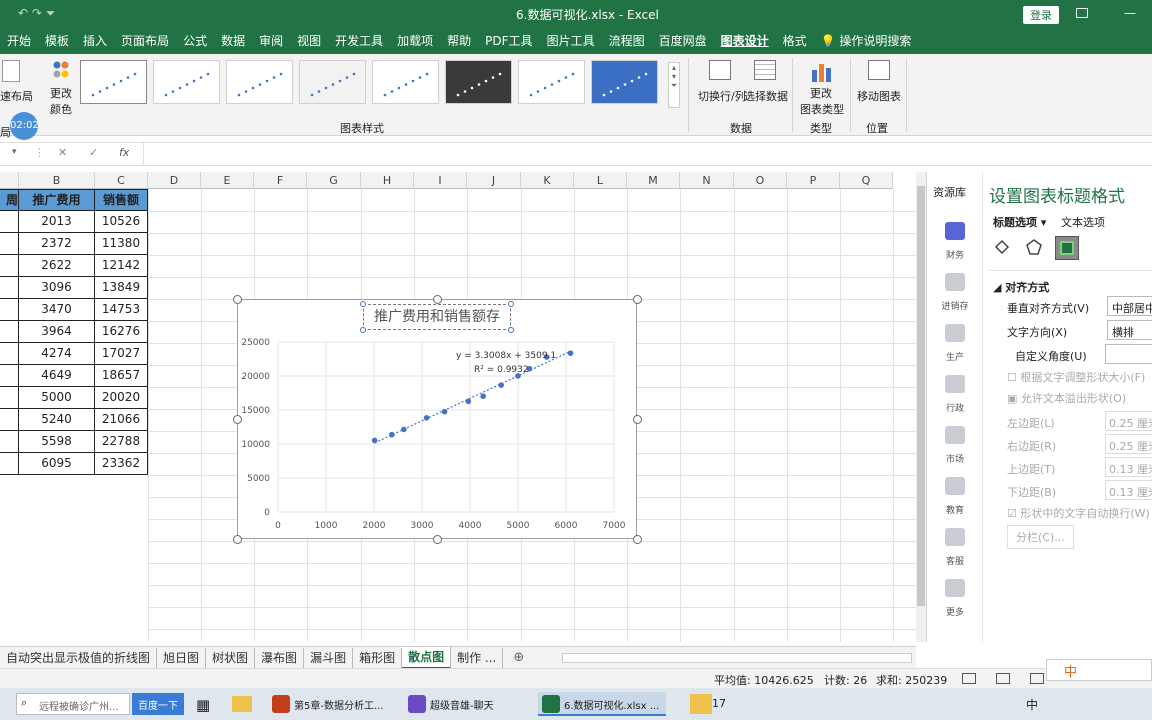 This screenshot has height=720, width=1152. Describe the element at coordinates (955, 458) in the screenshot. I see `resource-4-label: 市场` at that location.